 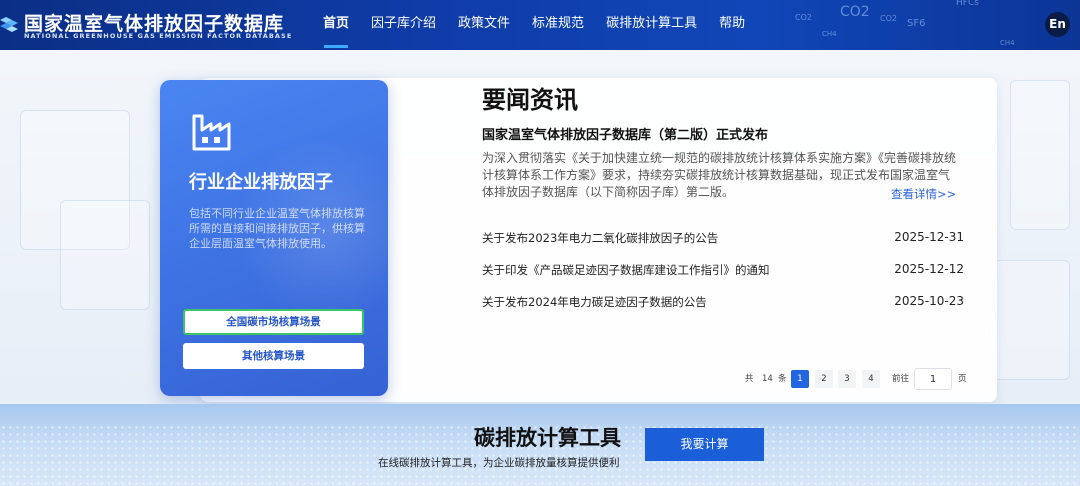 I want to click on pagination-page-suffix: 页, so click(x=962, y=379).